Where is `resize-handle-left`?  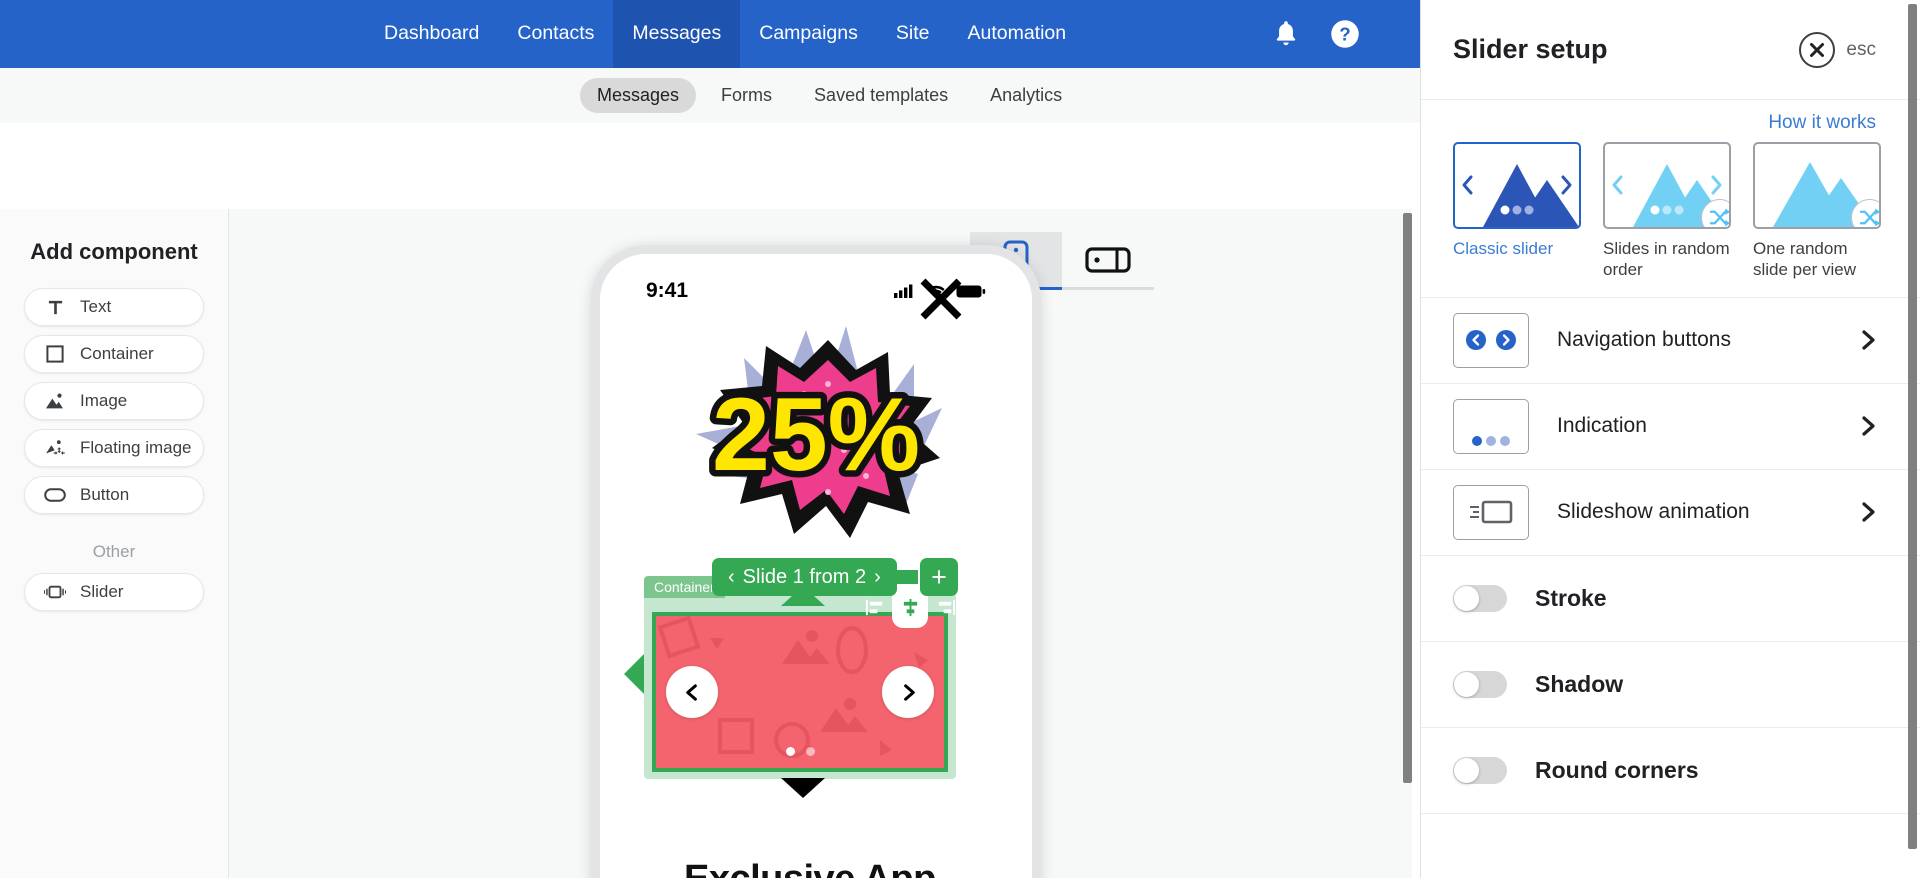 resize-handle-left is located at coordinates (634, 674).